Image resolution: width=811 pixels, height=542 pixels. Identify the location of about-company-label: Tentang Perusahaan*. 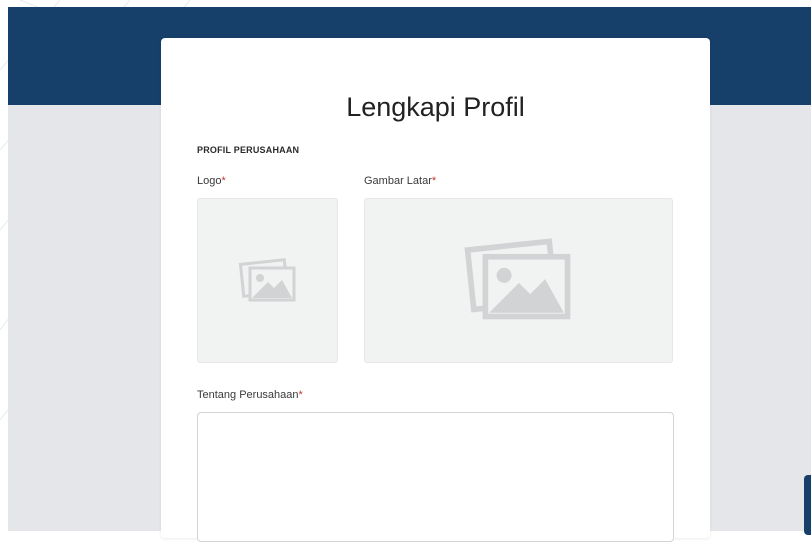
(250, 395).